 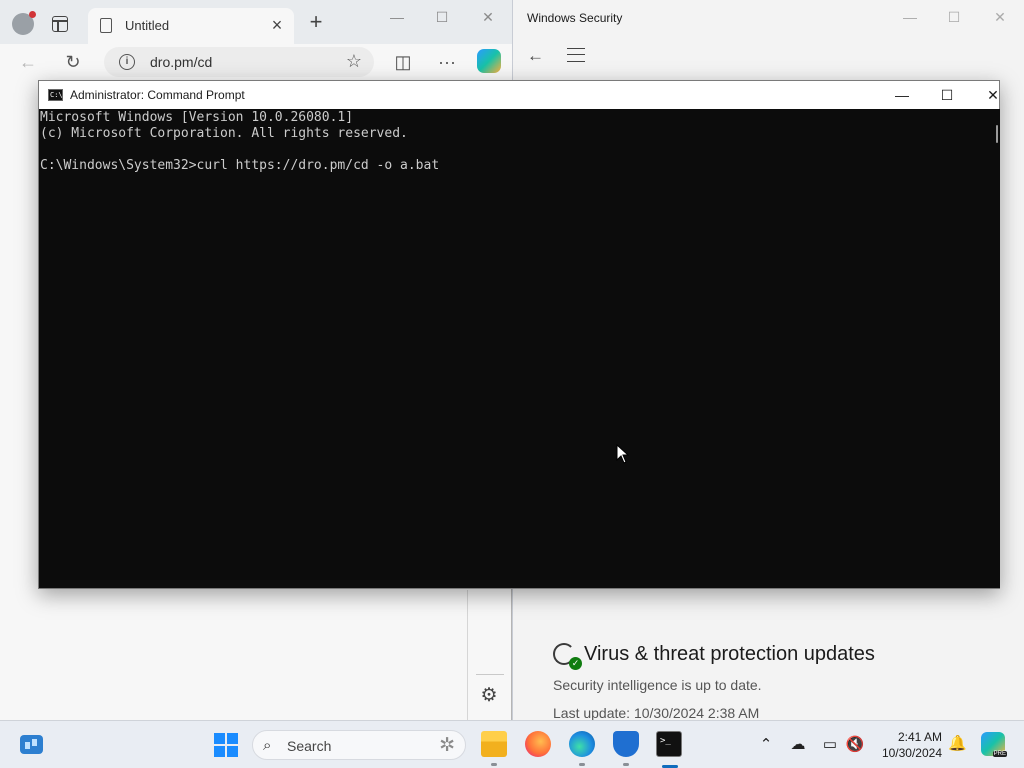 I want to click on update-refresh-icon, so click(x=567, y=656).